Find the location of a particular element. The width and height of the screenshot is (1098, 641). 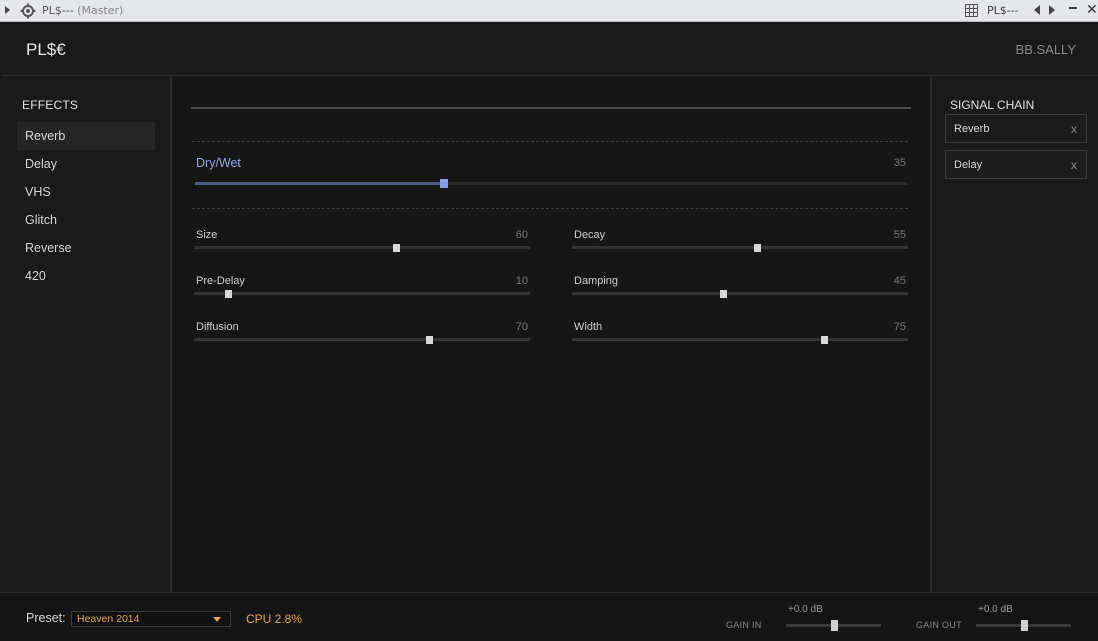

dry-wet-slider is located at coordinates (551, 183).